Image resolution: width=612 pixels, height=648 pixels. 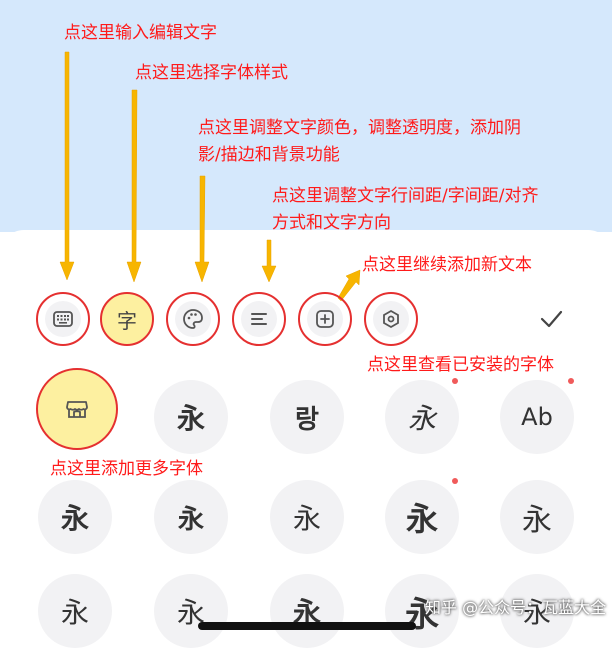 I want to click on hexagon-icon, so click(x=391, y=319).